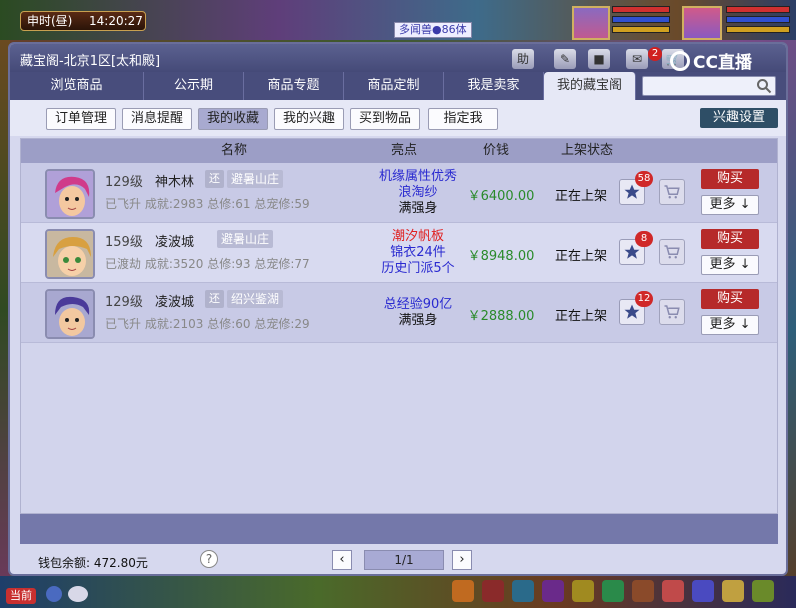 Image resolution: width=796 pixels, height=608 pixels. I want to click on system-icon, so click(673, 591).